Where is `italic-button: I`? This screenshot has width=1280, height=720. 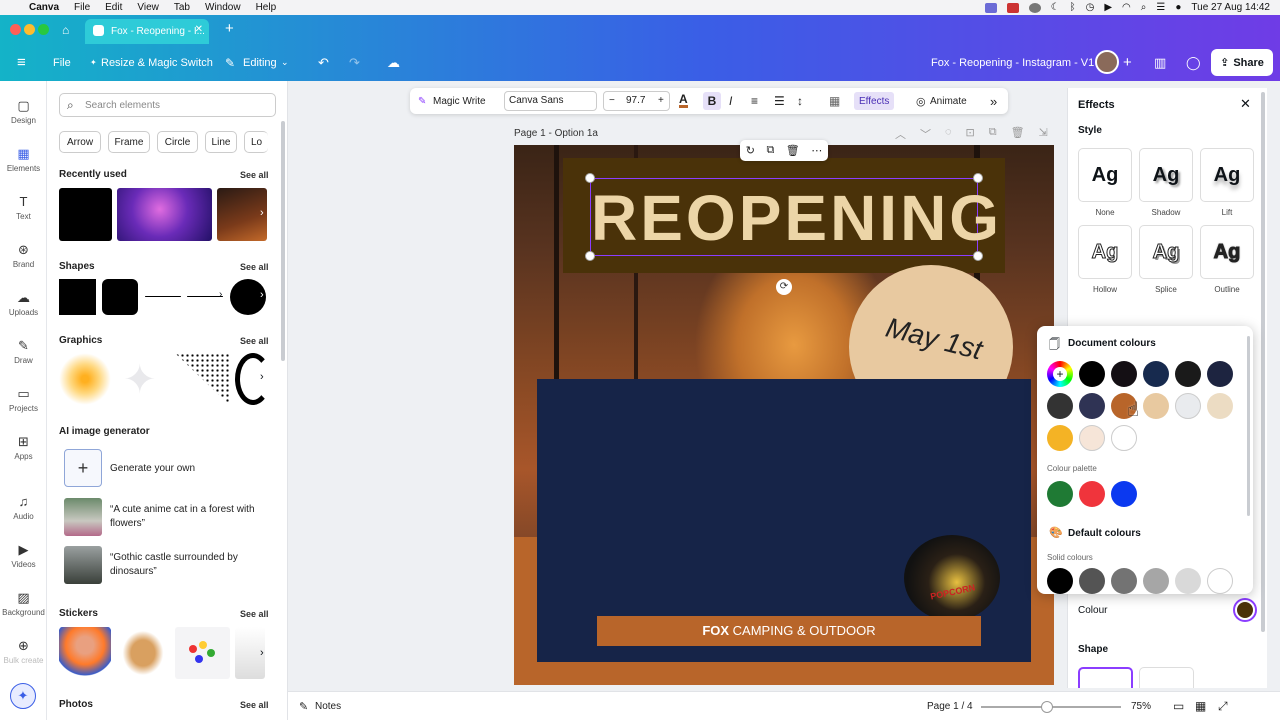
italic-button: I is located at coordinates (730, 101).